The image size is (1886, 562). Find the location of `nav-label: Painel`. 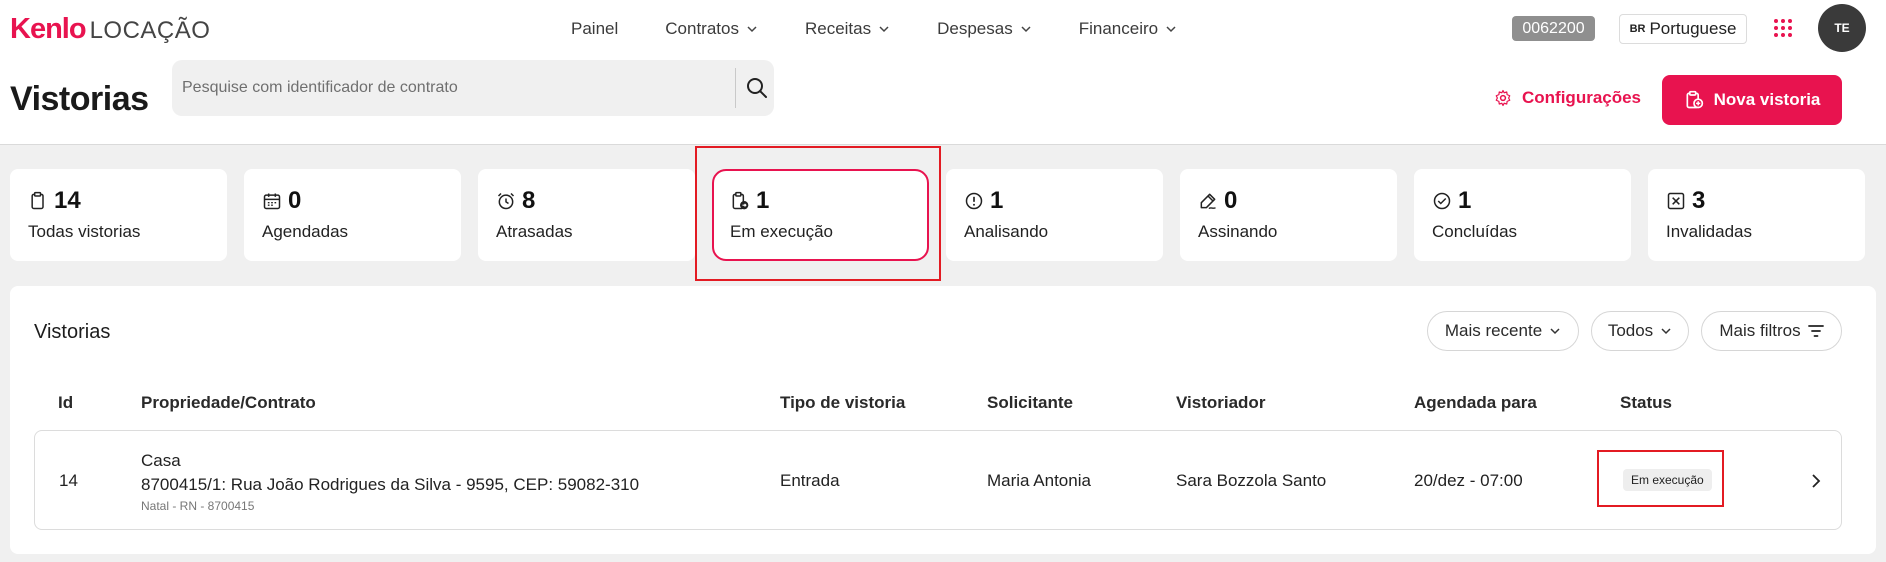

nav-label: Painel is located at coordinates (595, 28).